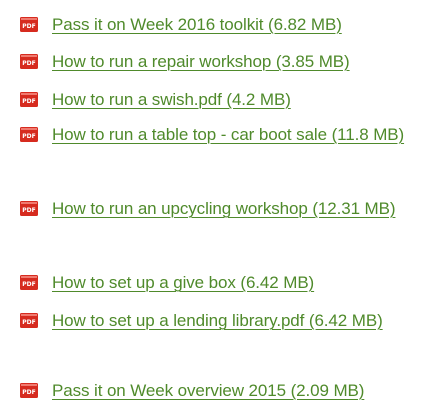 The image size is (432, 405). I want to click on file-download-link: How to set up a give box (6.42 MB), so click(242, 283).